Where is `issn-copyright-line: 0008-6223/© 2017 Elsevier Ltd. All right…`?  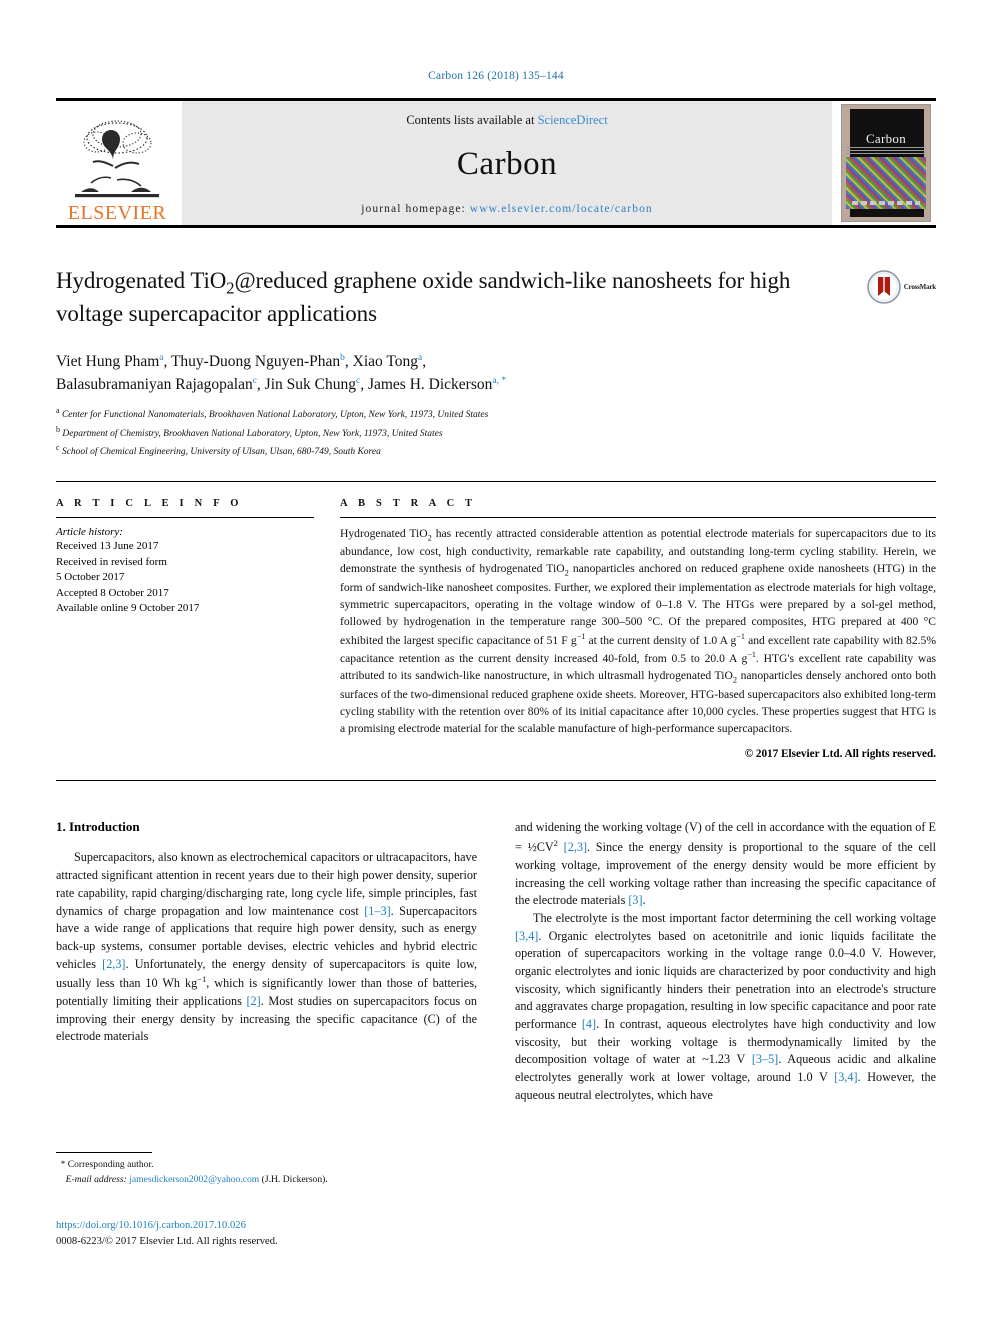
issn-copyright-line: 0008-6223/© 2017 Elsevier Ltd. All right… is located at coordinates (167, 1241).